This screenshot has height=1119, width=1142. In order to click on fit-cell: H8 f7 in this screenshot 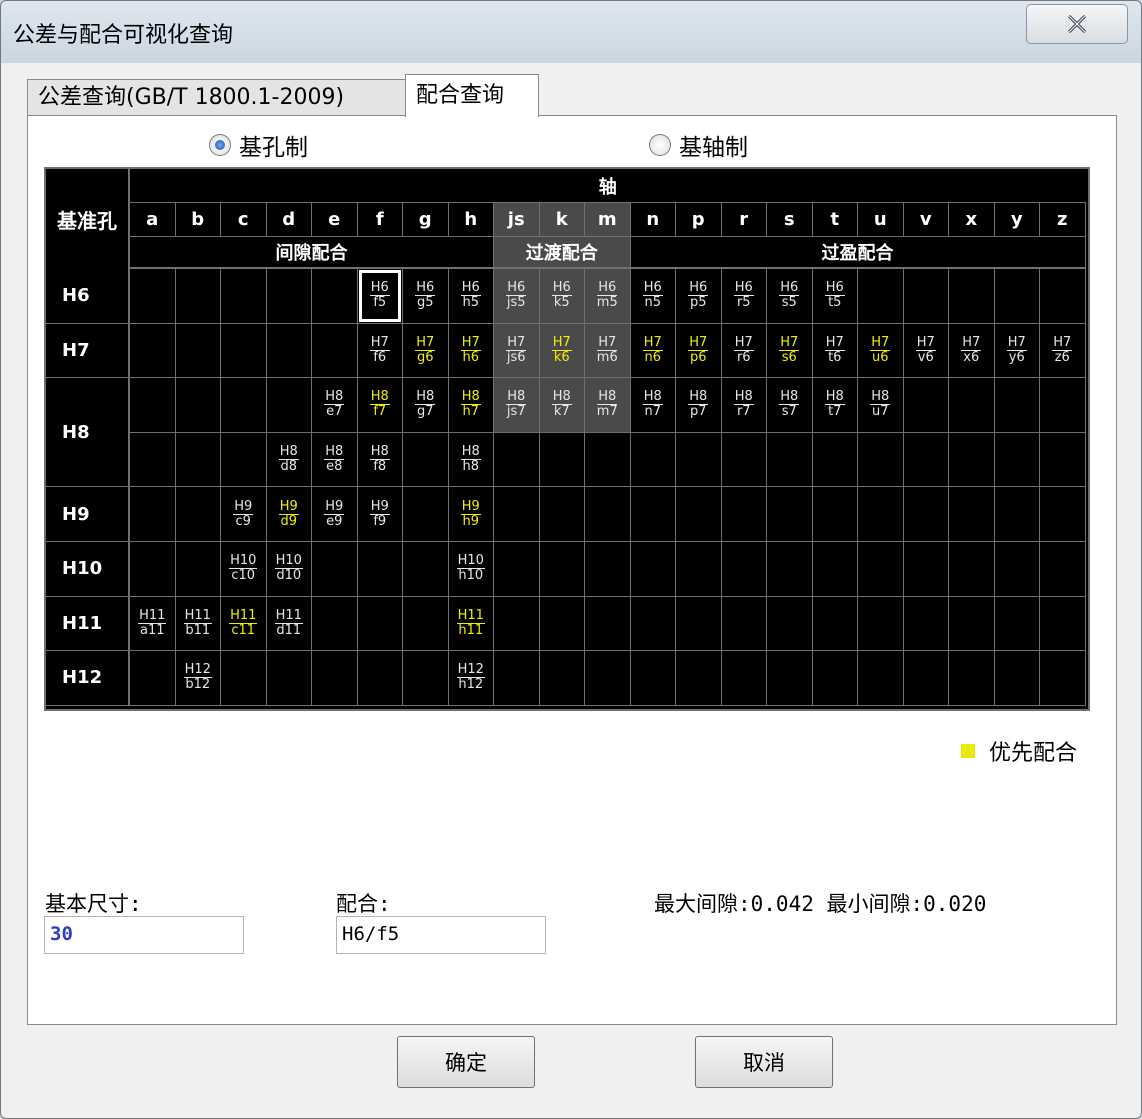, I will do `click(380, 405)`.